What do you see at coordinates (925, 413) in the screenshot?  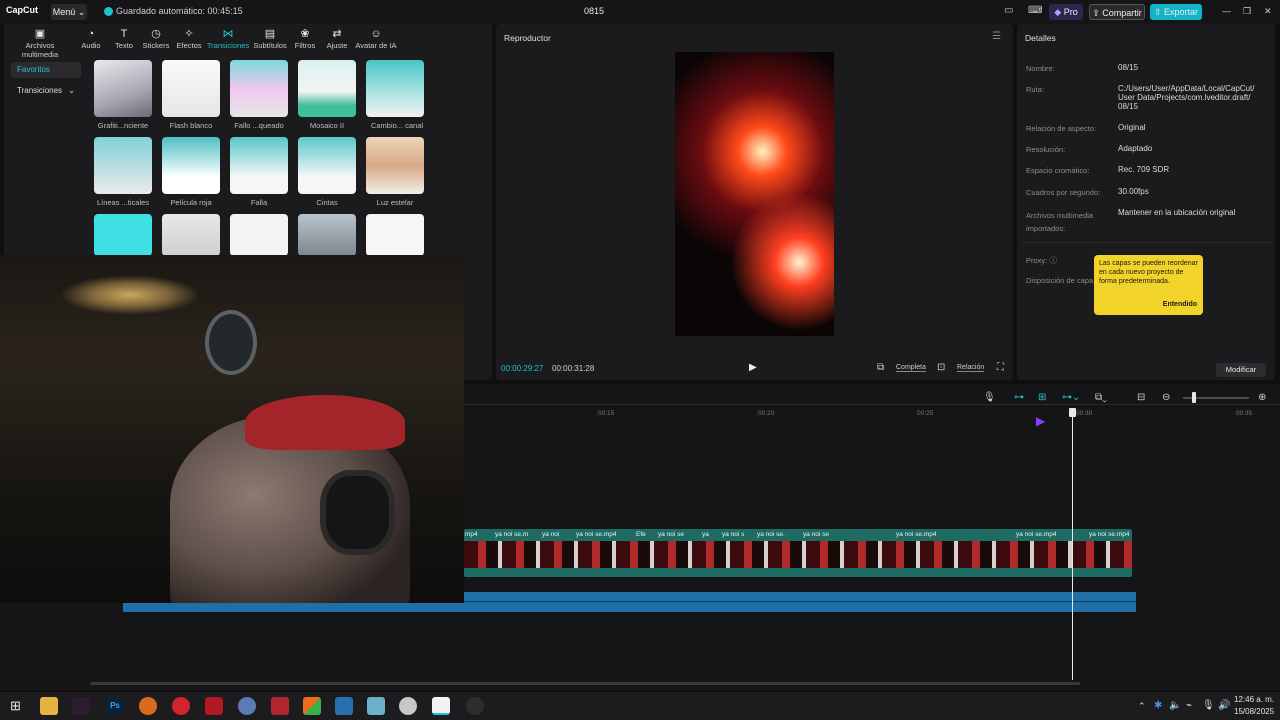 I see `timeline-tick: 00:25` at bounding box center [925, 413].